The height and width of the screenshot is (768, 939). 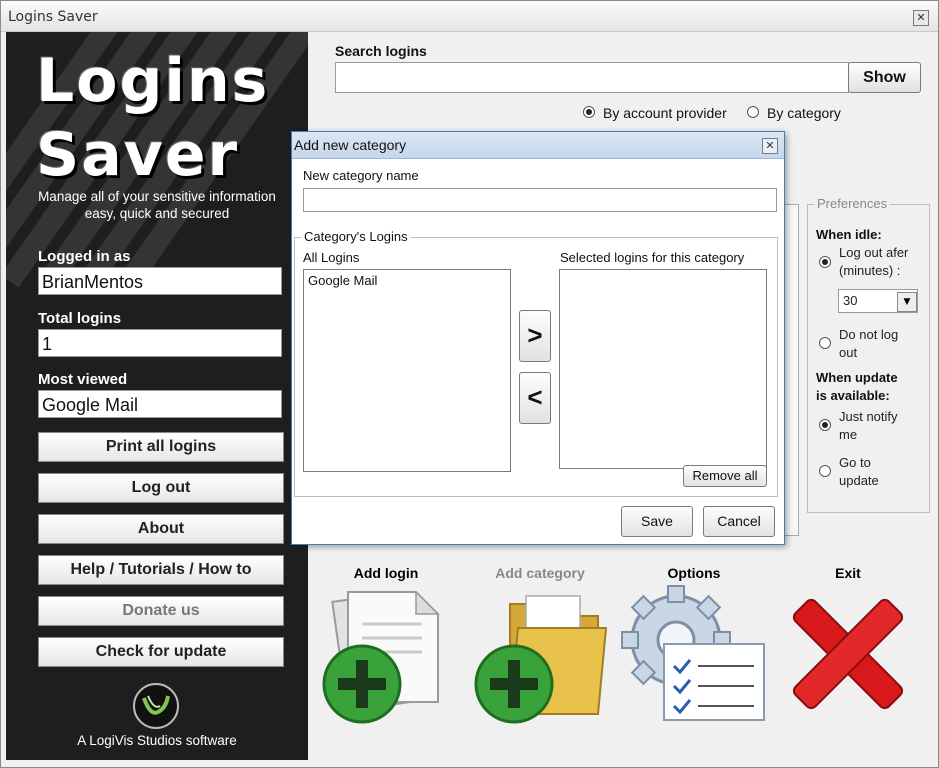 What do you see at coordinates (153, 81) in the screenshot?
I see `logo-text-line1: Logins` at bounding box center [153, 81].